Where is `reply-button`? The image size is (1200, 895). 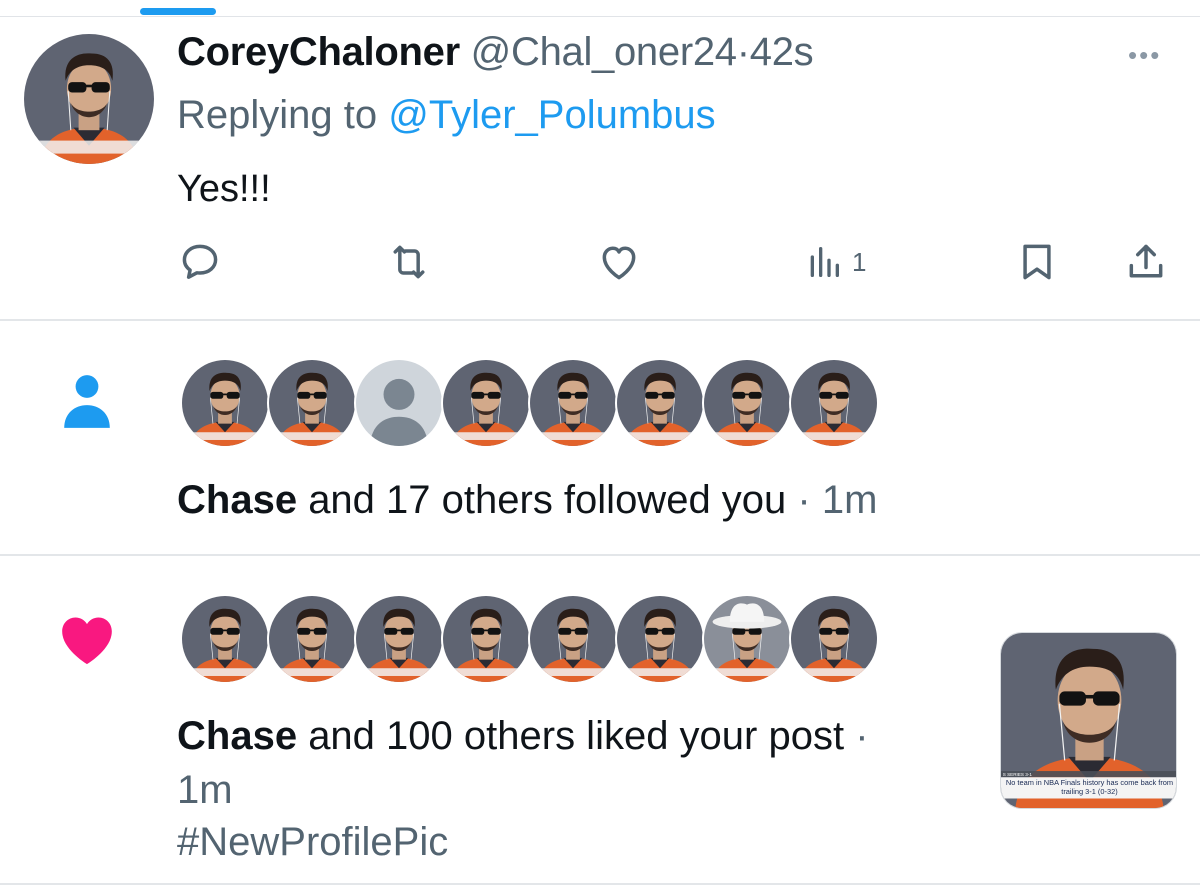
reply-button is located at coordinates (200, 262).